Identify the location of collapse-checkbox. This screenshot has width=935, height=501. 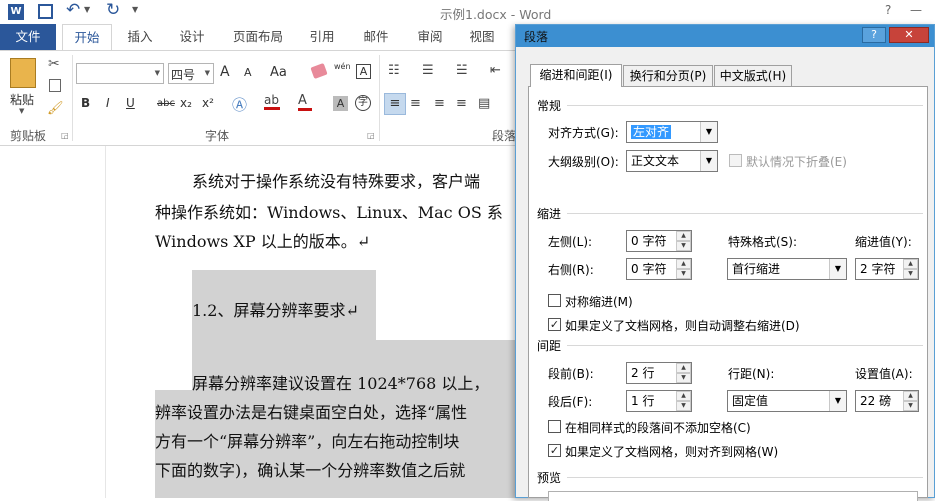
(735, 160).